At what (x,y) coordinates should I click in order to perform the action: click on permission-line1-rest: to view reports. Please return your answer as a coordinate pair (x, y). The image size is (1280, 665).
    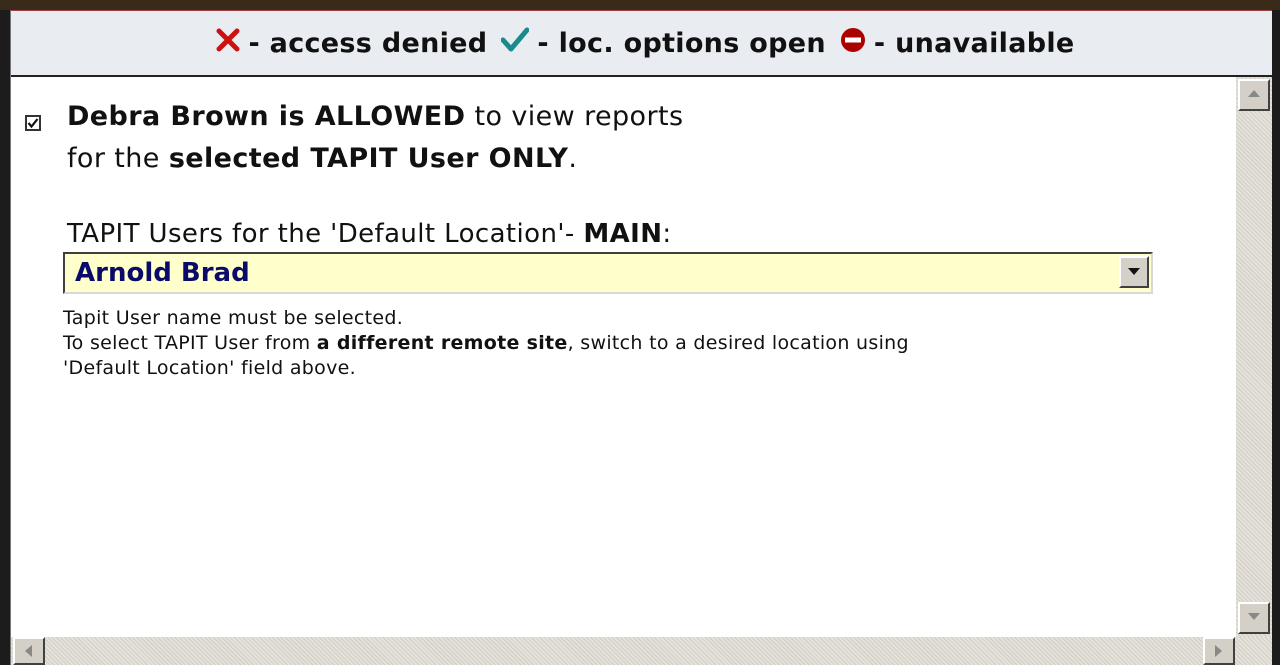
    Looking at the image, I should click on (574, 116).